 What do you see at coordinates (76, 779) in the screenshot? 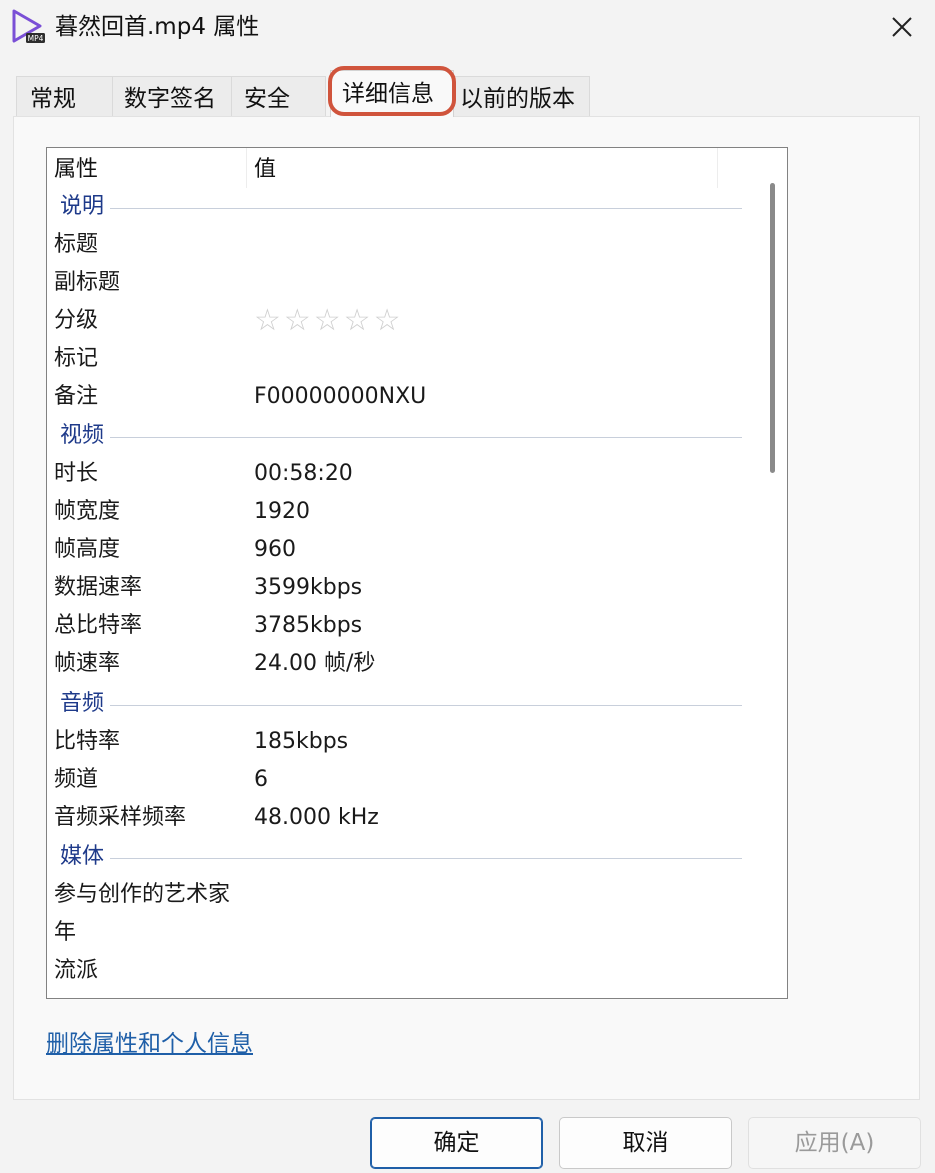
I see `property-name: 频道` at bounding box center [76, 779].